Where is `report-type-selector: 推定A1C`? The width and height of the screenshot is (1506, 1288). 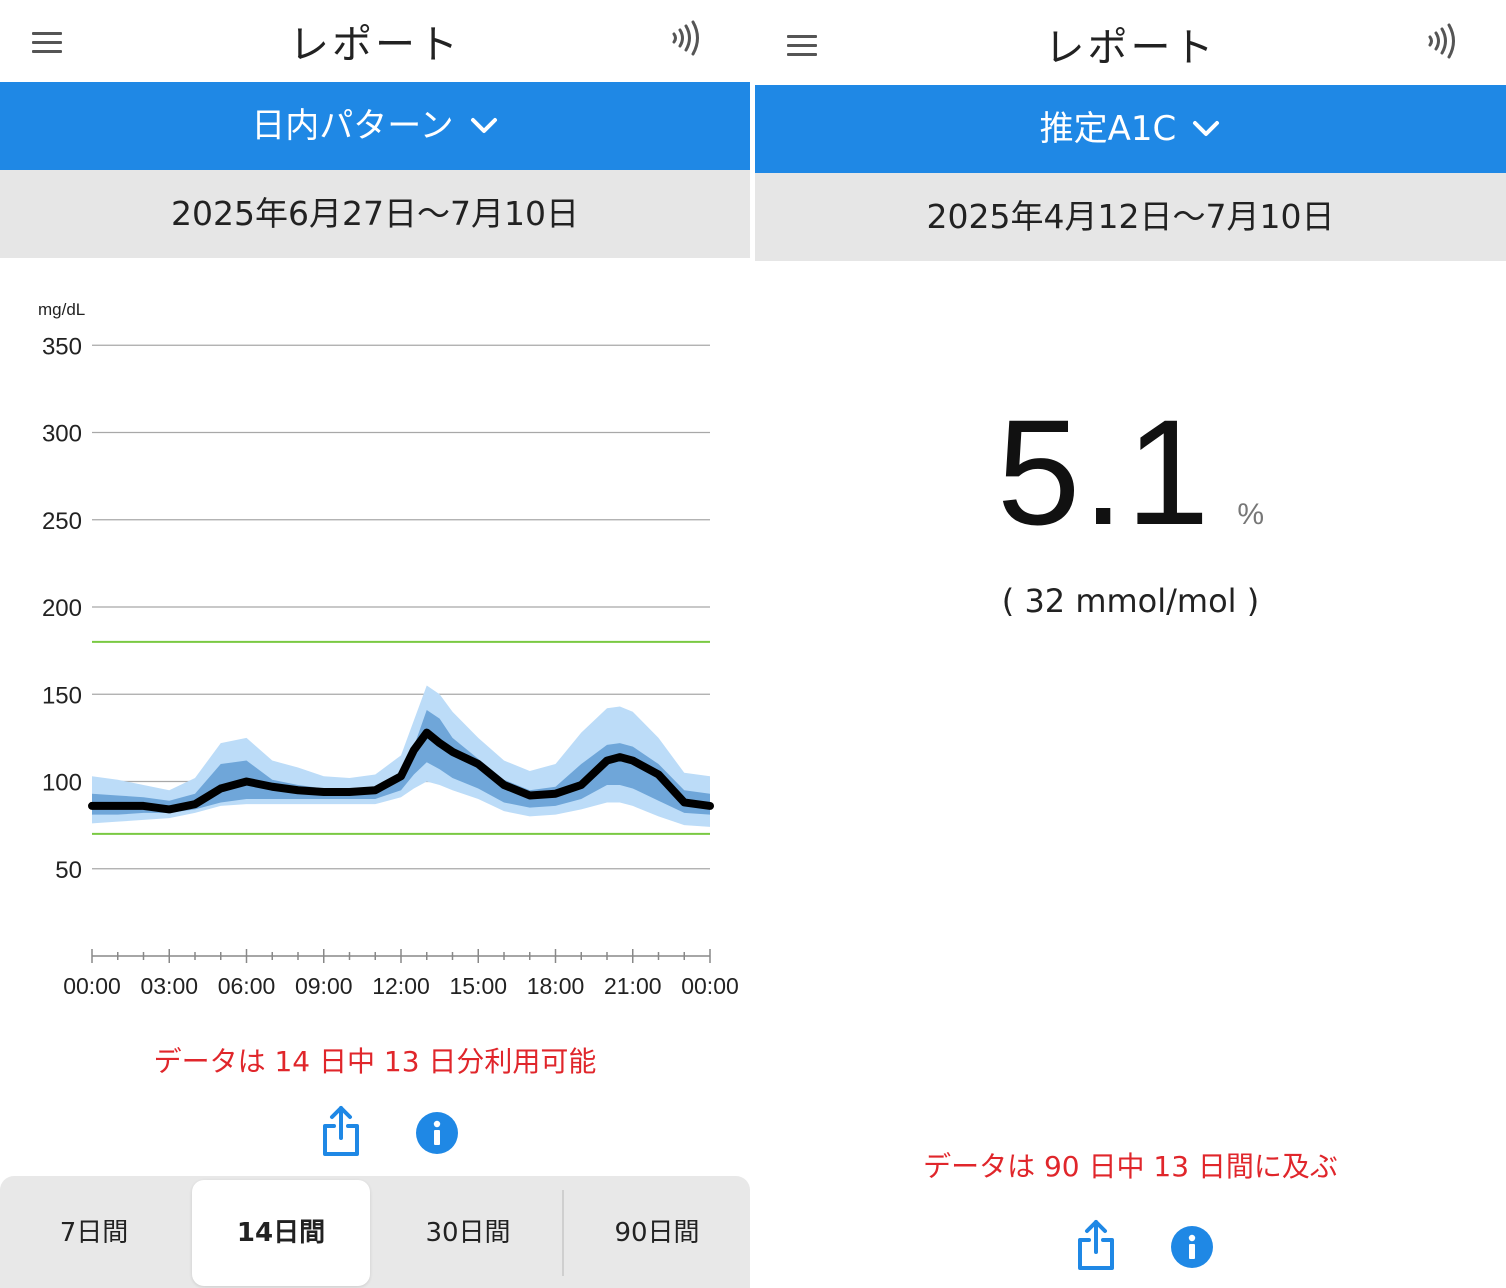
report-type-selector: 推定A1C is located at coordinates (1130, 129).